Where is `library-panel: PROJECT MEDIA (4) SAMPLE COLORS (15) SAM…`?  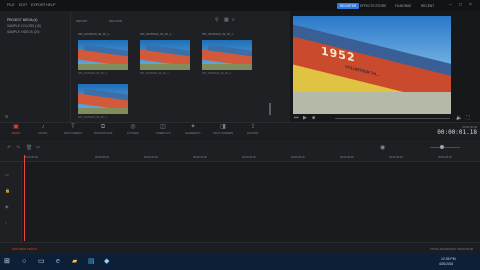 library-panel: PROJECT MEDIA (4) SAMPLE COLORS (15) SAM… is located at coordinates (35, 66).